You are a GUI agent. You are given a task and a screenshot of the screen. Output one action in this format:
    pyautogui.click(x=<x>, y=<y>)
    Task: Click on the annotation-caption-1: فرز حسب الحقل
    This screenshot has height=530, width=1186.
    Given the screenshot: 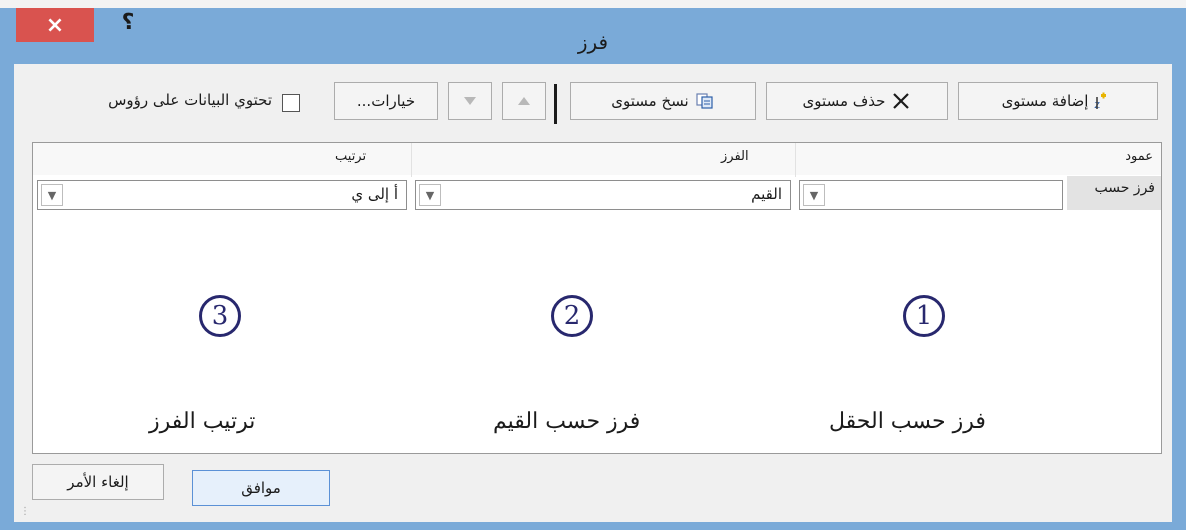 What is the action you would take?
    pyautogui.click(x=907, y=421)
    